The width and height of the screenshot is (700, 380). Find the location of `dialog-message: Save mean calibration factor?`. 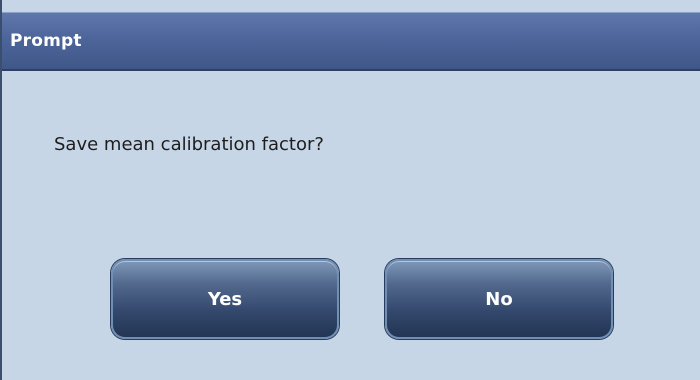

dialog-message: Save mean calibration factor? is located at coordinates (189, 144).